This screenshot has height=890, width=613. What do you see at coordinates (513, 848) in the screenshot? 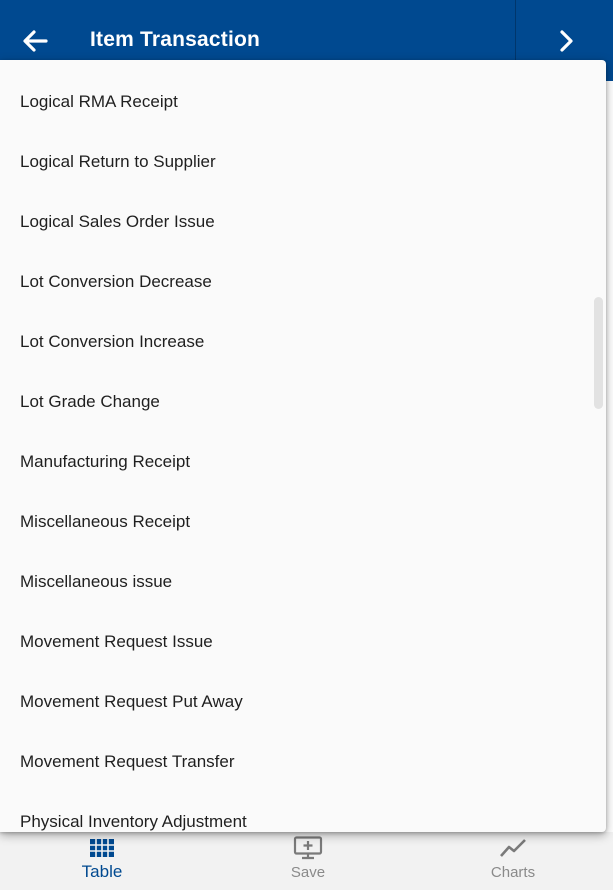
I see `line-chart-icon` at bounding box center [513, 848].